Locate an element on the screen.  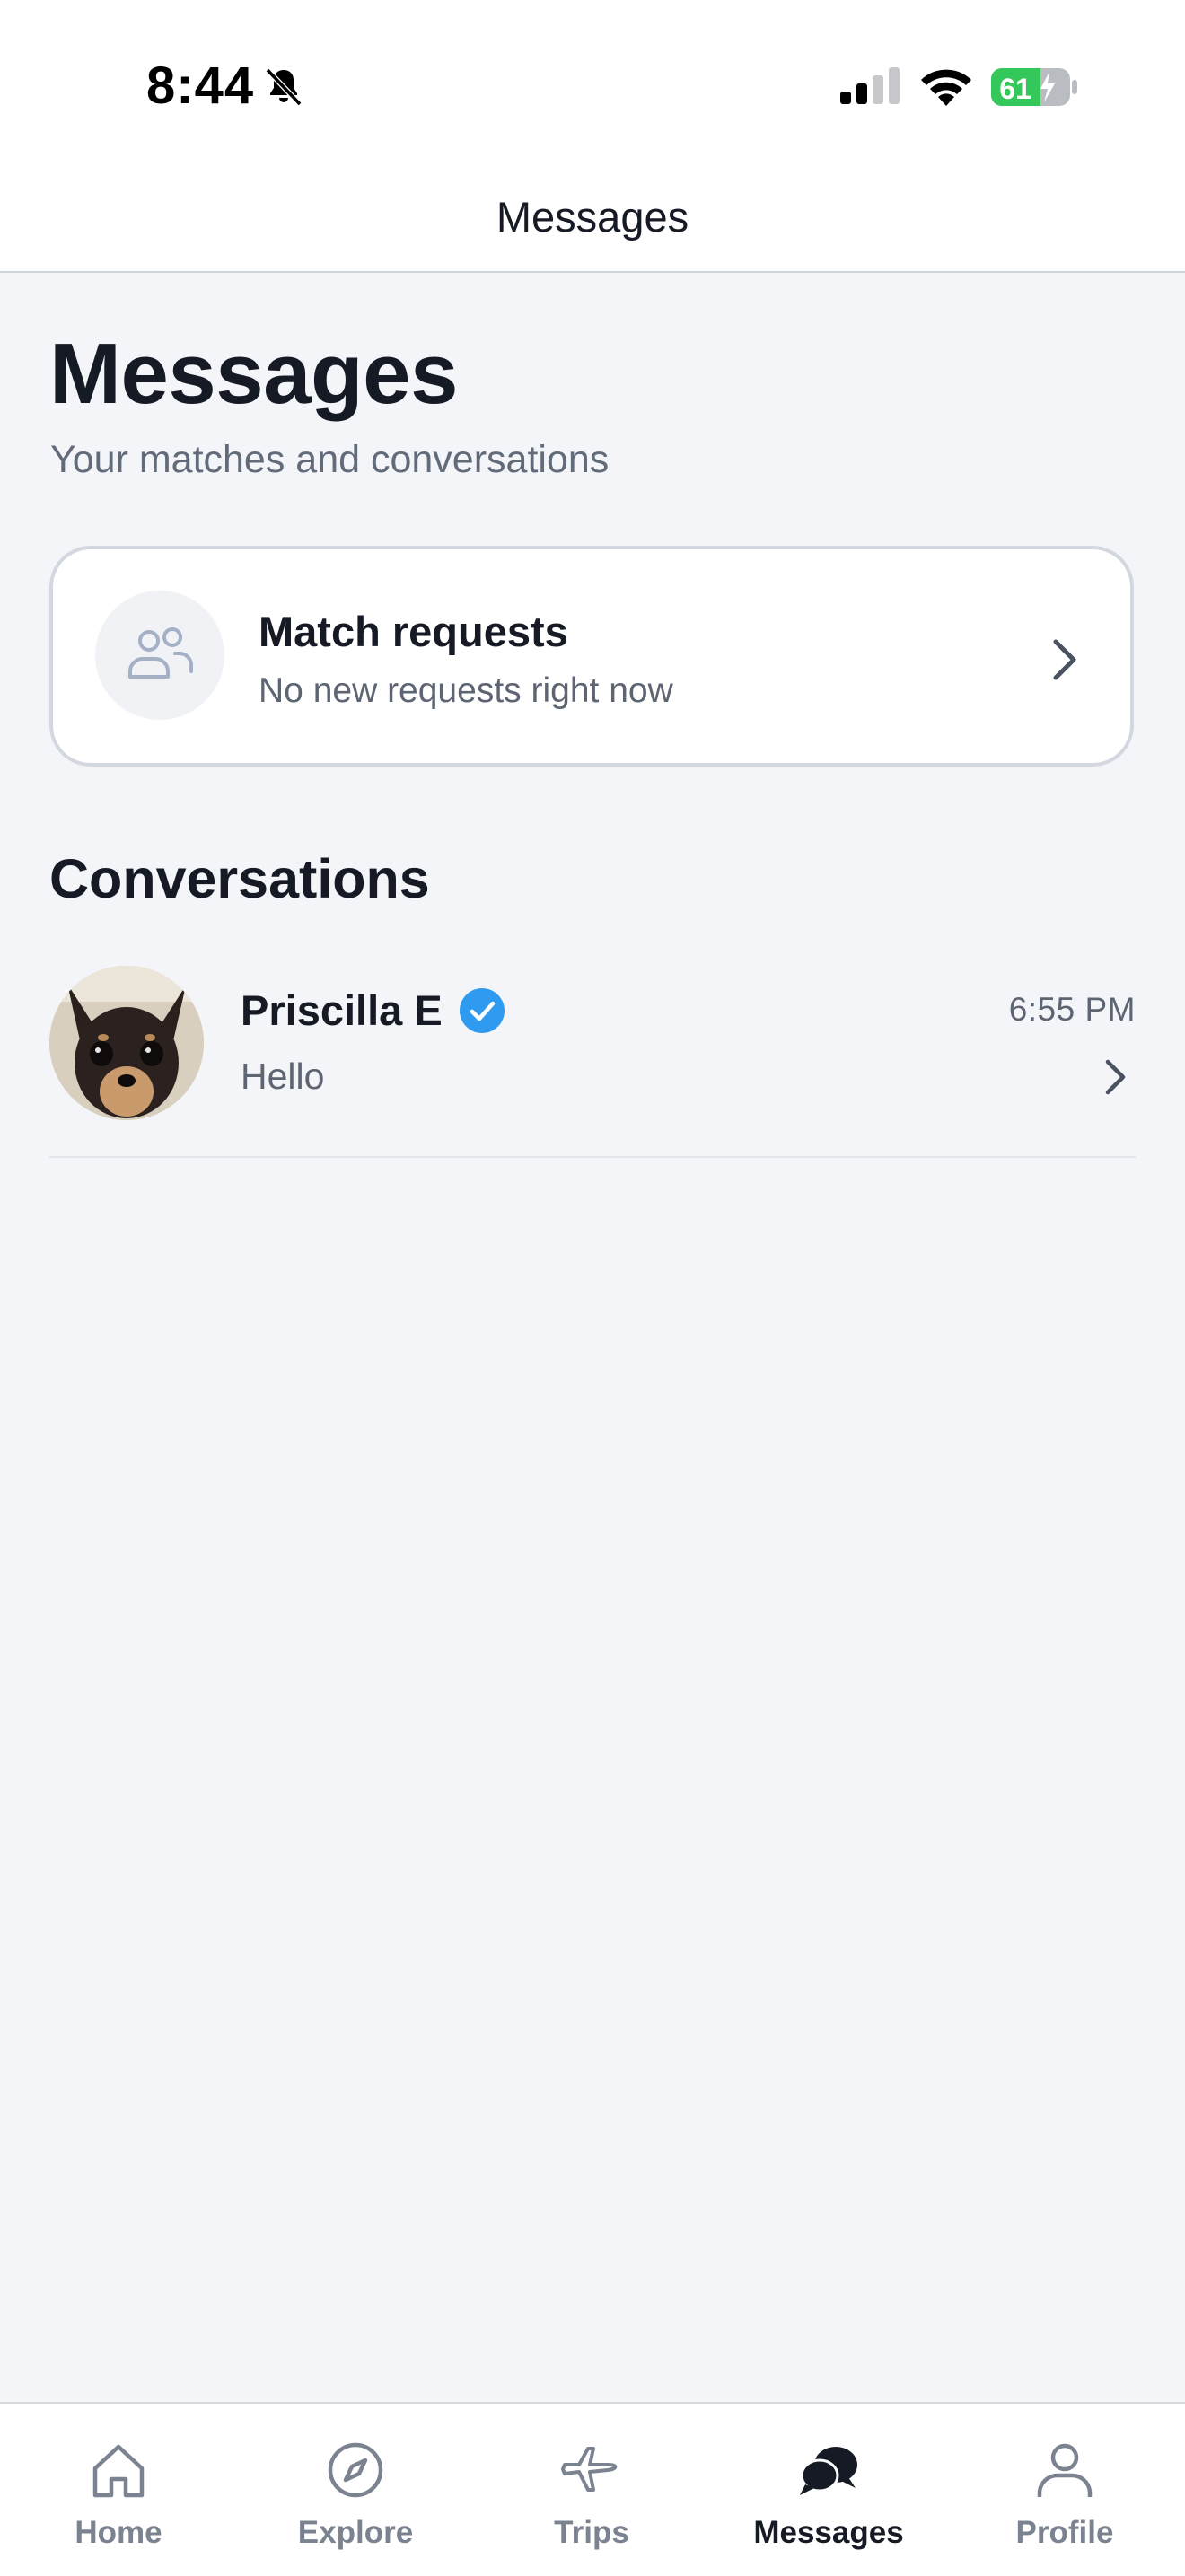
status-time: 8:44 is located at coordinates (200, 86).